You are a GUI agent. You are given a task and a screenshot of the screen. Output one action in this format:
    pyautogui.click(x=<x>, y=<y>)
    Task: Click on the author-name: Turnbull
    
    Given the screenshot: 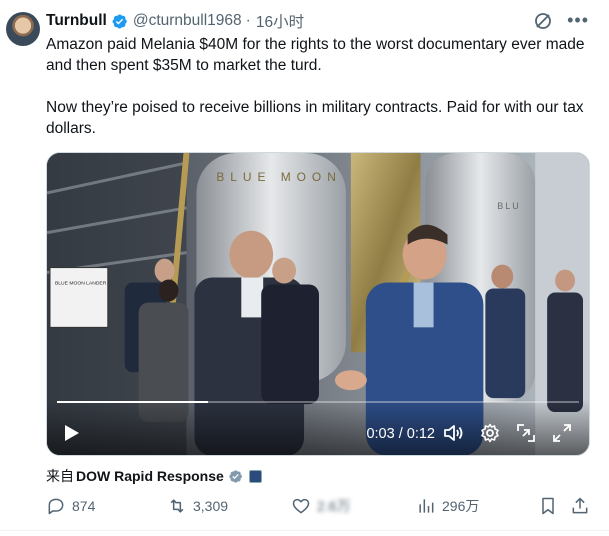 What is the action you would take?
    pyautogui.click(x=76, y=21)
    